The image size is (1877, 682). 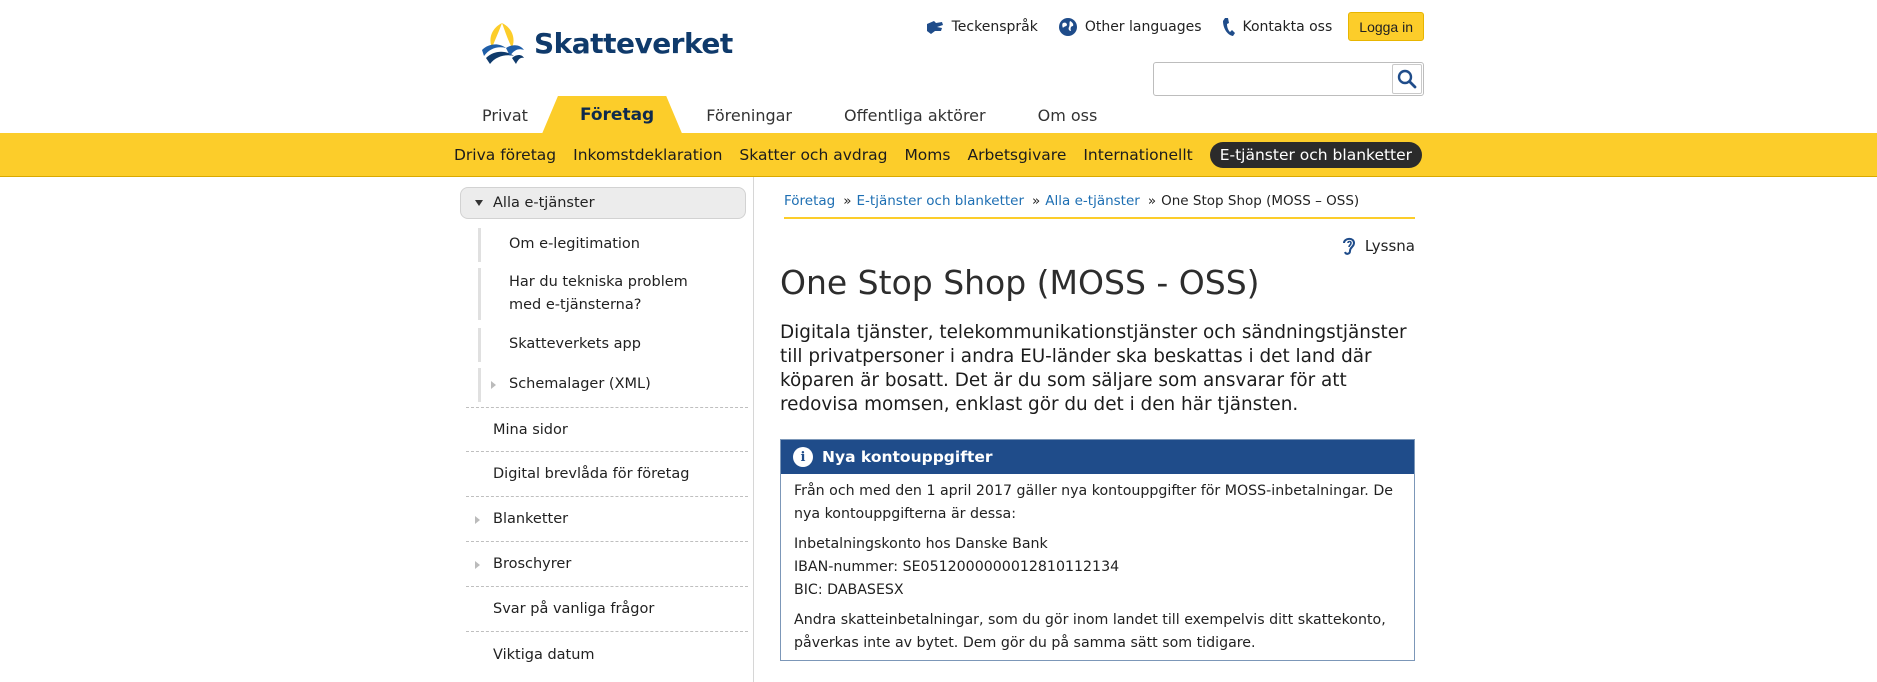 I want to click on search-box, so click(x=1288, y=79).